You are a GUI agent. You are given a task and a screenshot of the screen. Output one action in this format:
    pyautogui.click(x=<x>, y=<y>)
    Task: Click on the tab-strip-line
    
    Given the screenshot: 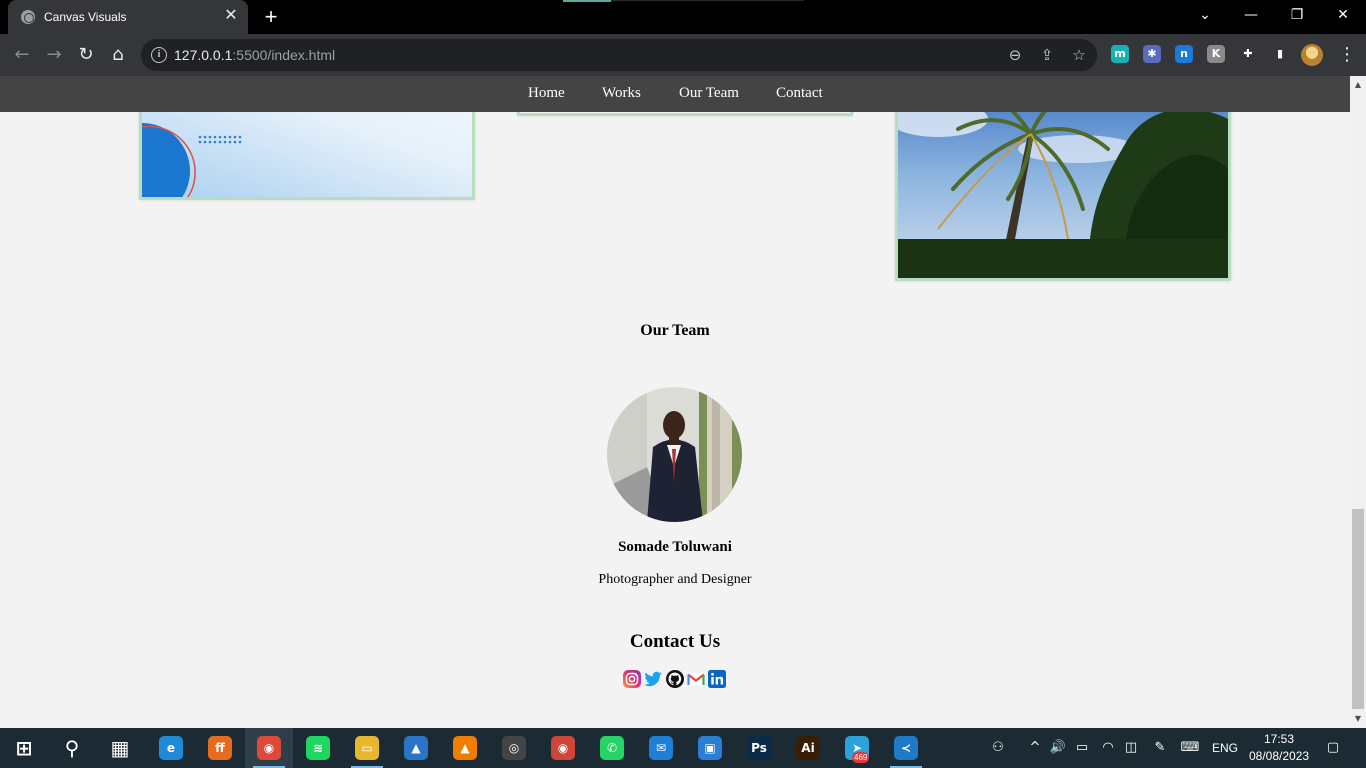 What is the action you would take?
    pyautogui.click(x=707, y=0)
    